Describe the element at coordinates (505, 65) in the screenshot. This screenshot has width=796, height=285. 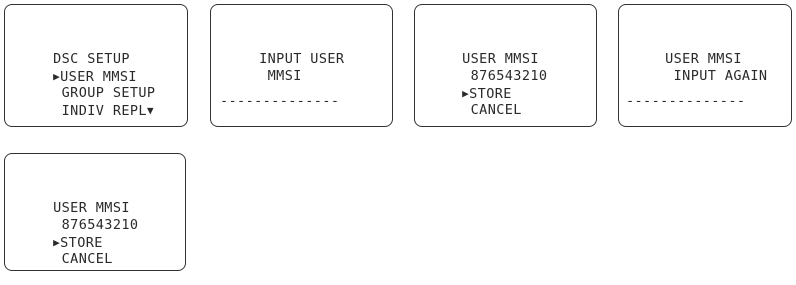
I see `lcd-screen-user-mmsi-store: USER MMSI 876543210 ▶STORE CANCEL` at that location.